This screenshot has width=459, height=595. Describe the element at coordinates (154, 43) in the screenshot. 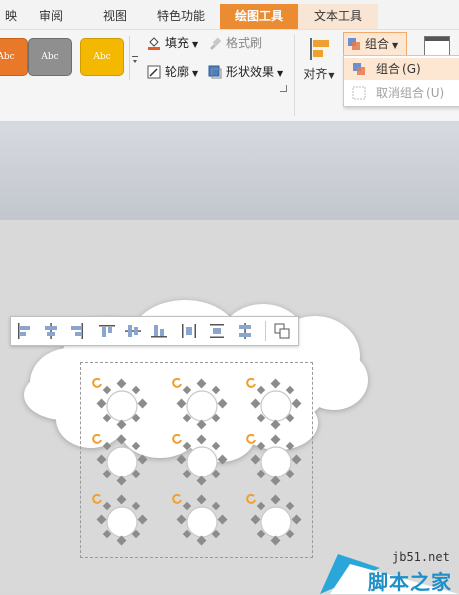

I see `paint-bucket-icon` at that location.